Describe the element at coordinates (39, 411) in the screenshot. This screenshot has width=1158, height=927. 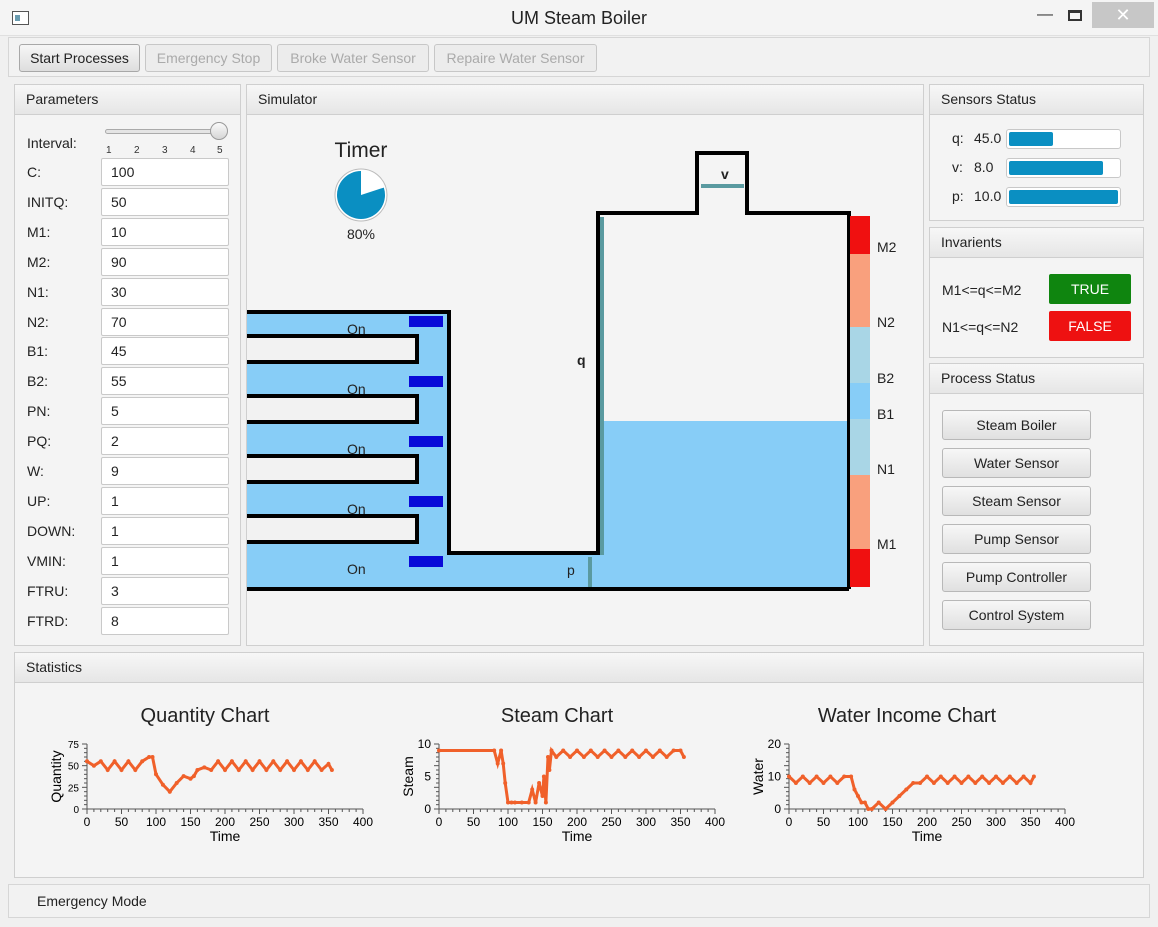
I see `param-label: PN:` at that location.